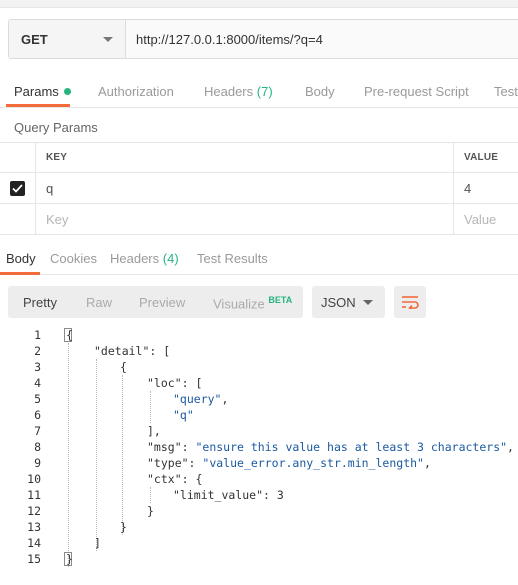  I want to click on tab-tests: Test, so click(506, 91).